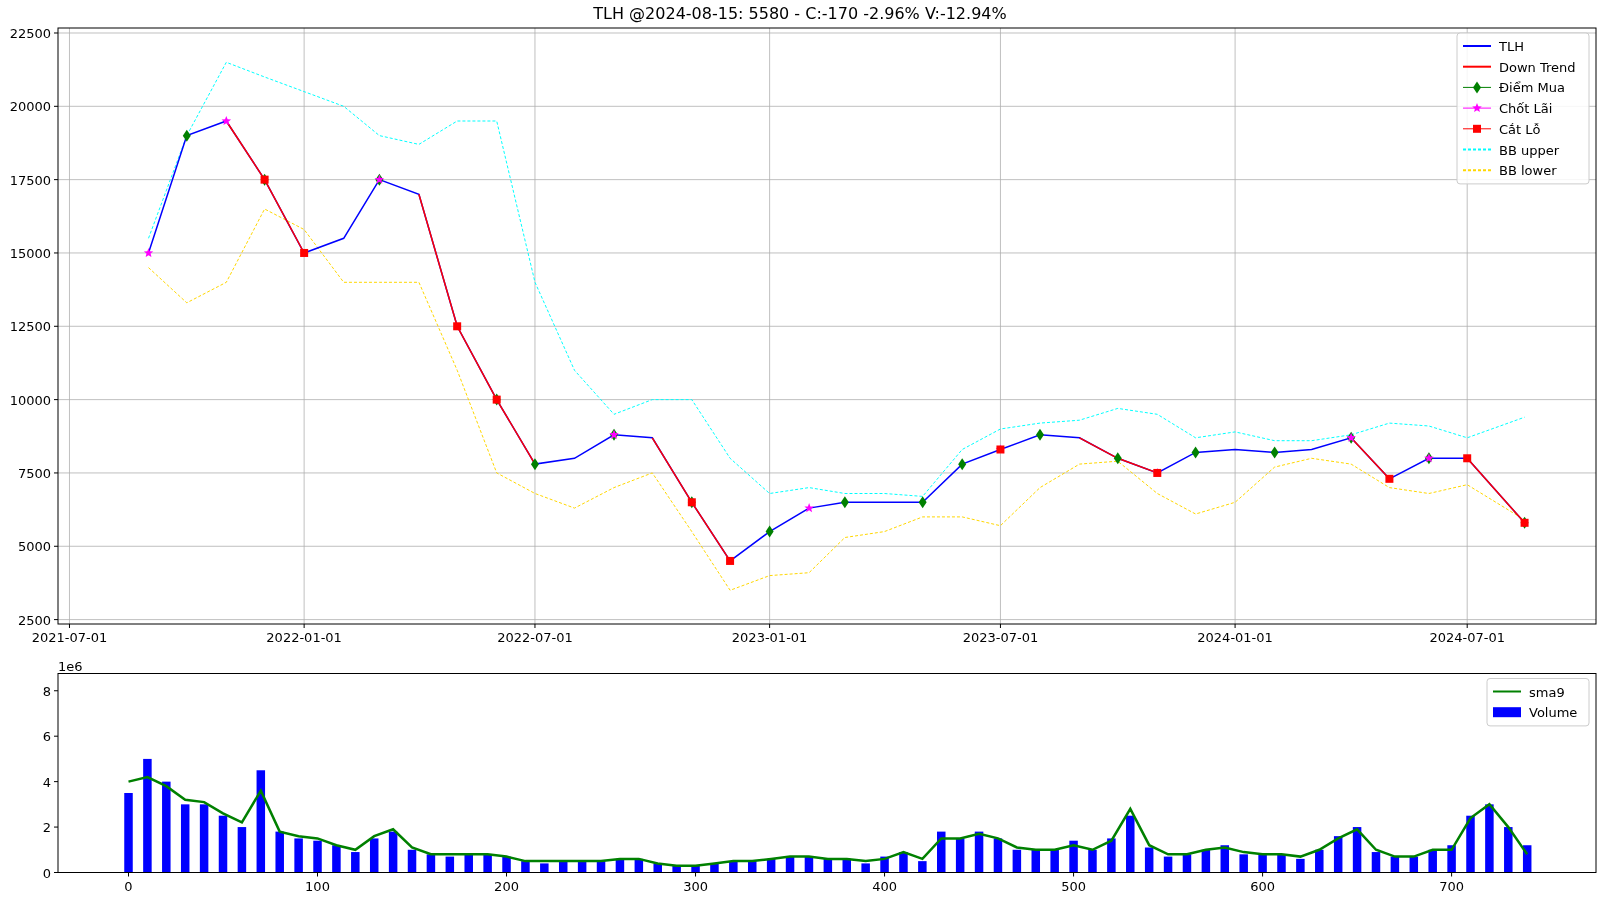 Image resolution: width=1600 pixels, height=900 pixels. Describe the element at coordinates (1547, 692) in the screenshot. I see `legend-label: sma9` at that location.